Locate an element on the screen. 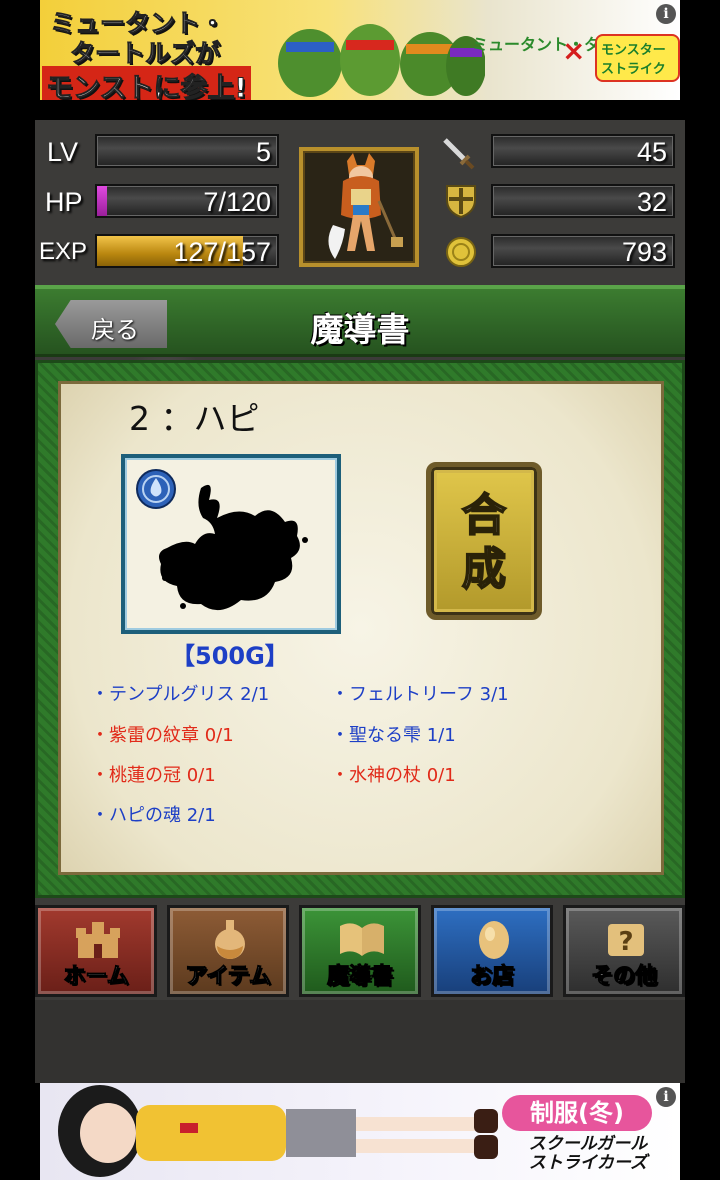  shield-icon is located at coordinates (461, 201).